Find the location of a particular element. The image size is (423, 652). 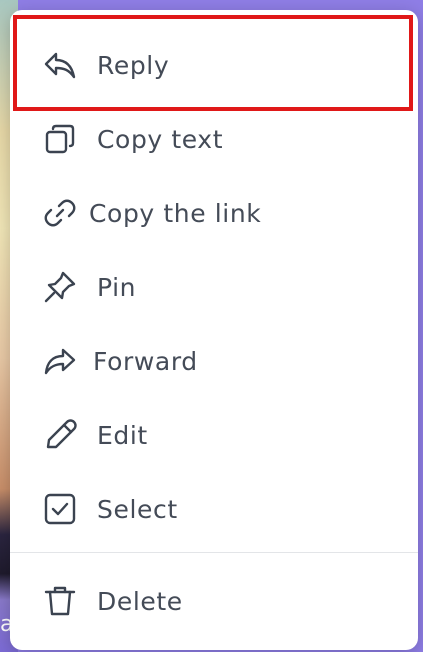

menu-item-copy-text: Copy text is located at coordinates (214, 139).